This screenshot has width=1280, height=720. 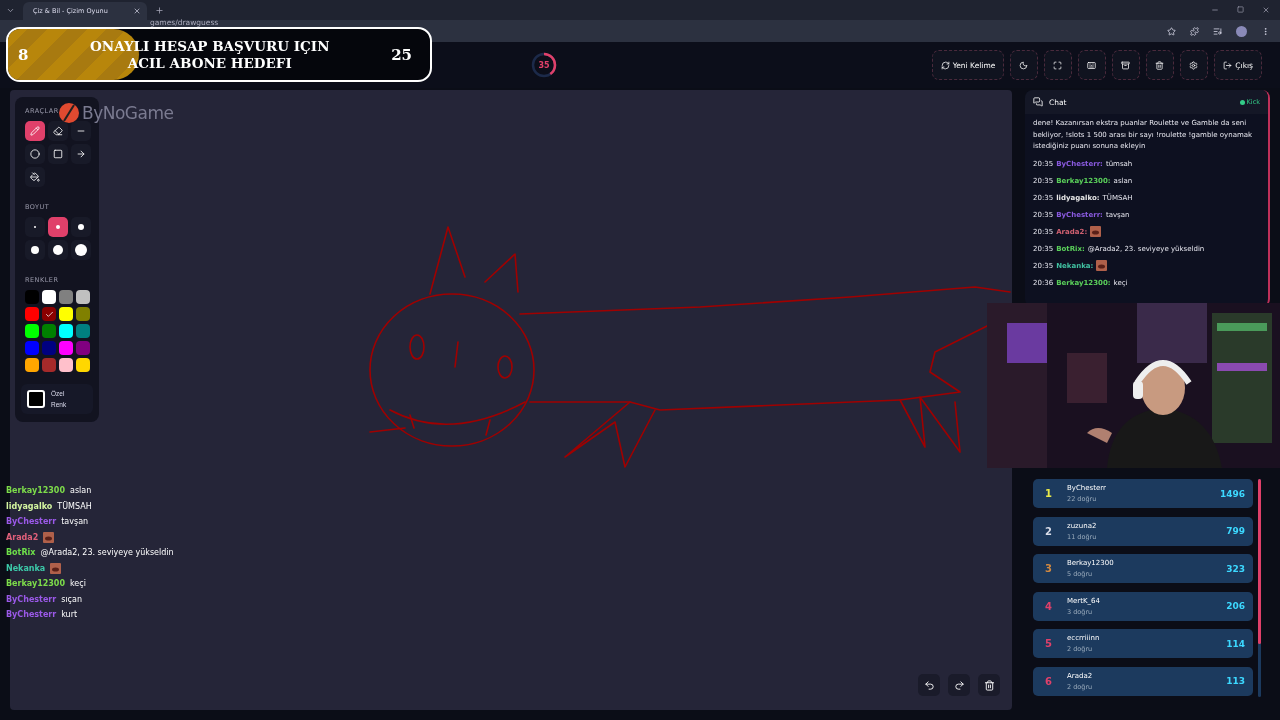 I want to click on rank-number: 1, so click(x=1049, y=493).